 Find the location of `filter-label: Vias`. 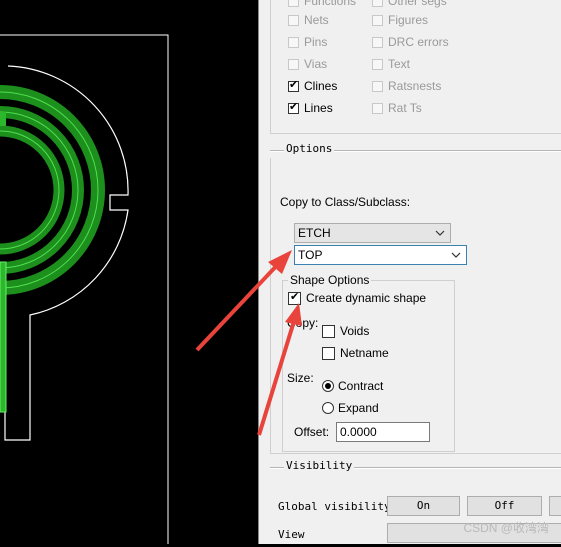

filter-label: Vias is located at coordinates (316, 64).